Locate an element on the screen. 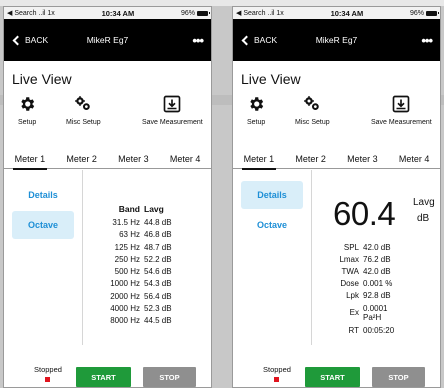 This screenshot has height=388, width=444. metric-value-line2: Pa²H is located at coordinates (372, 317).